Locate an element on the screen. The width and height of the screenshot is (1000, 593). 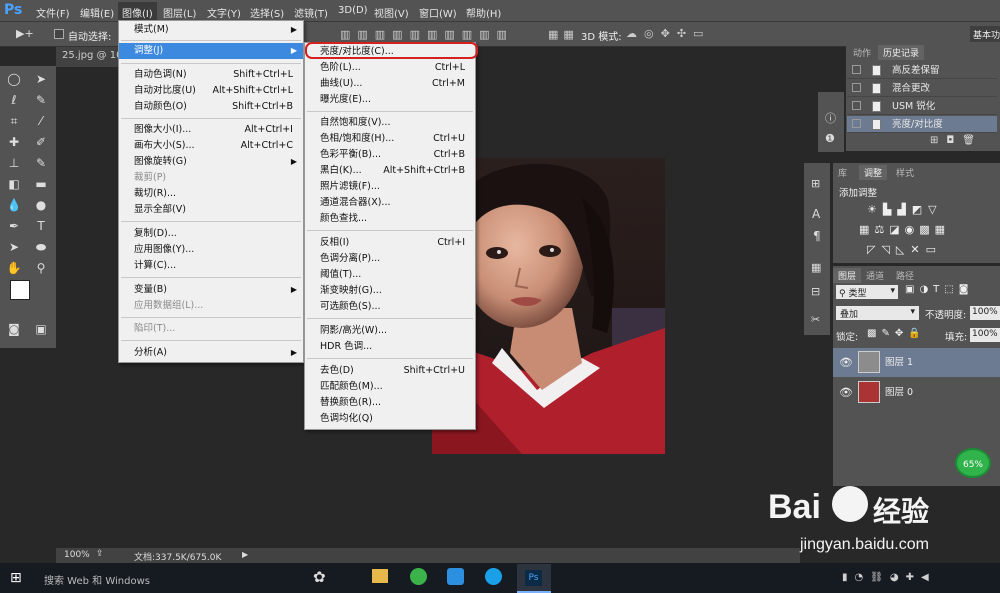
swatches-icon: ▦ is located at coordinates (816, 267).